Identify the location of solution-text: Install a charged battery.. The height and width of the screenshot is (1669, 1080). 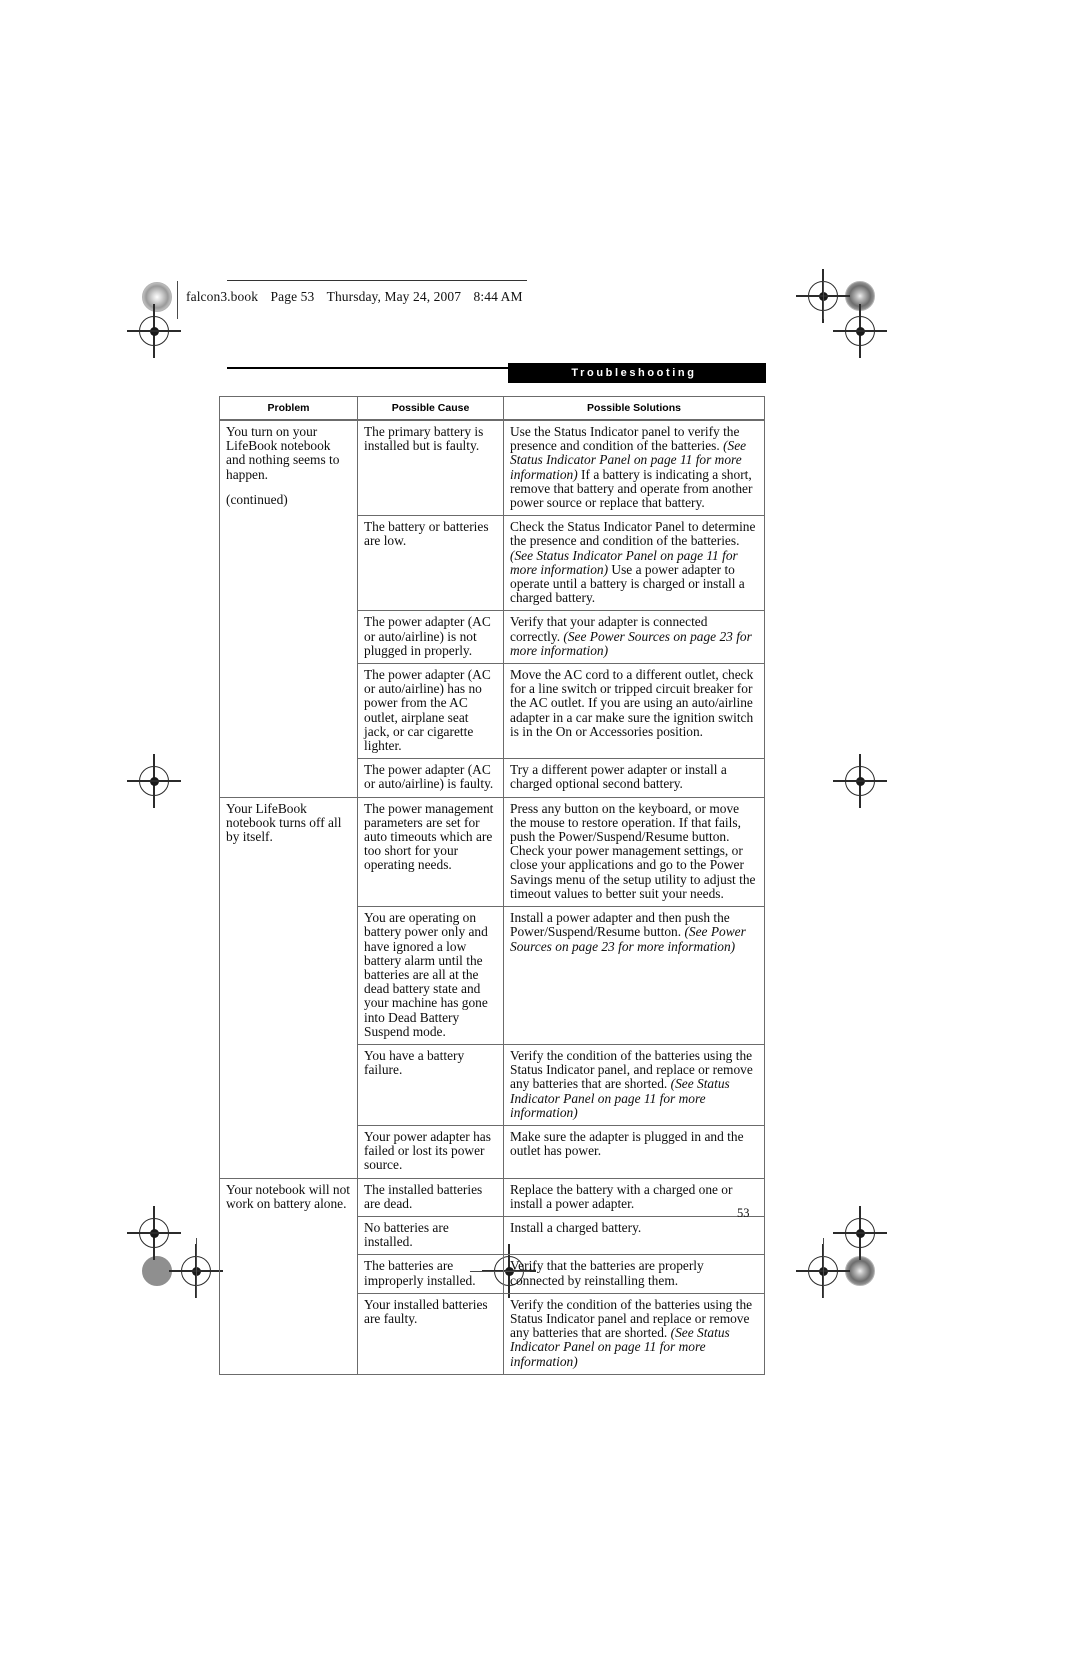
(634, 1227).